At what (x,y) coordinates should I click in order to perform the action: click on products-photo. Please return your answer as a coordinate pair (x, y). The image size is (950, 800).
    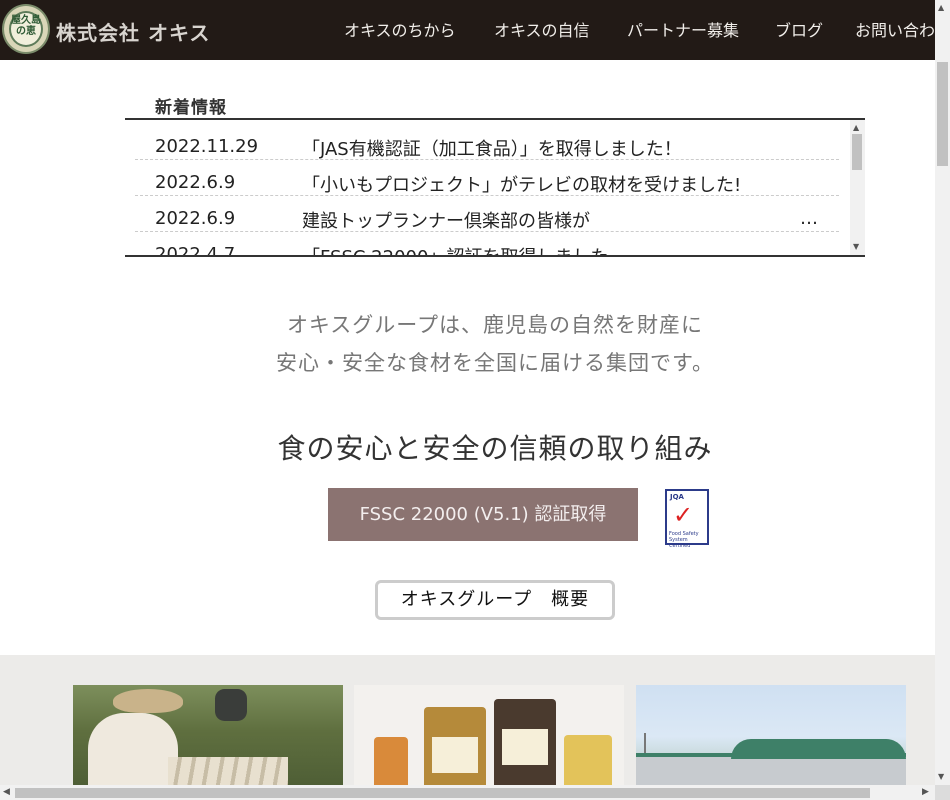
    Looking at the image, I should click on (489, 742).